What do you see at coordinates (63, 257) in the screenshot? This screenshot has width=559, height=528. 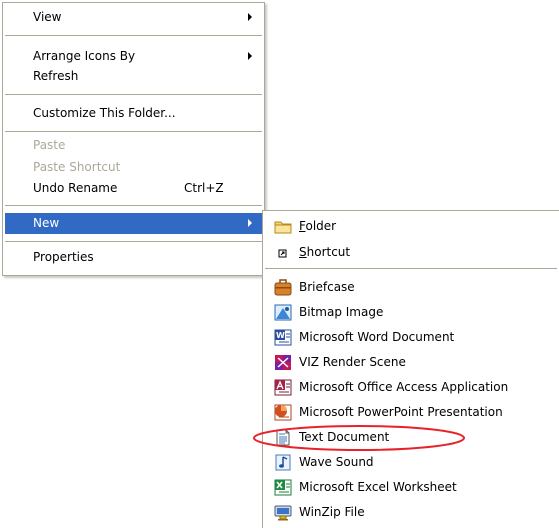 I see `menu-item-label: Properties` at bounding box center [63, 257].